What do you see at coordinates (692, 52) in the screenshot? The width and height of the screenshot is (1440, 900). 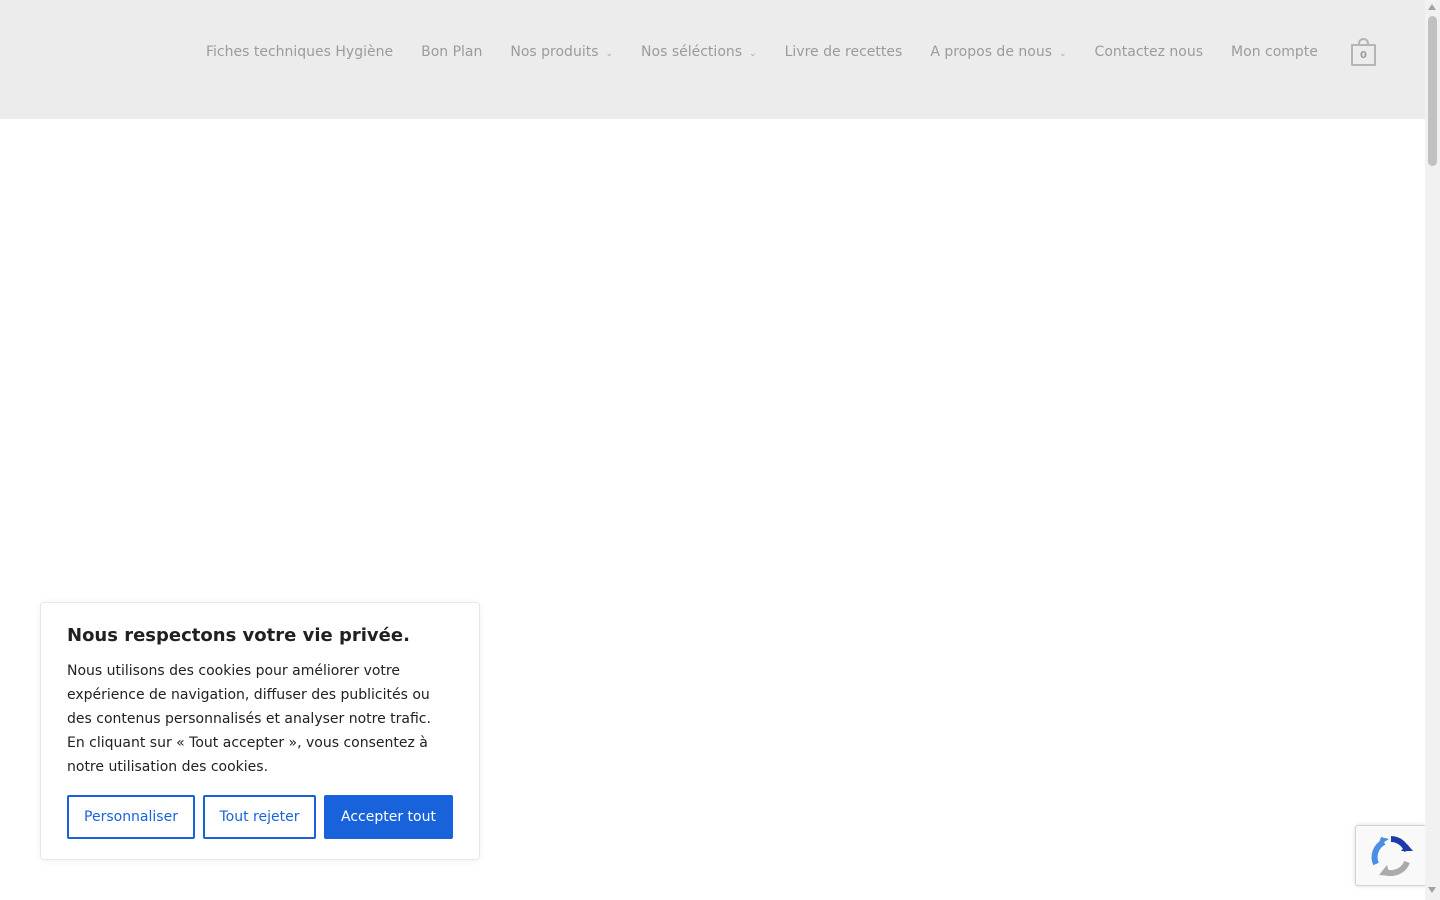 I see `nav-item-label: Nos séléctions` at bounding box center [692, 52].